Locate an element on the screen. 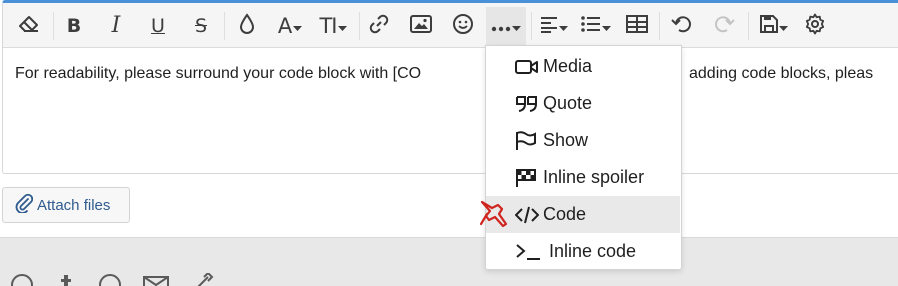  bold-icon: B is located at coordinates (74, 25).